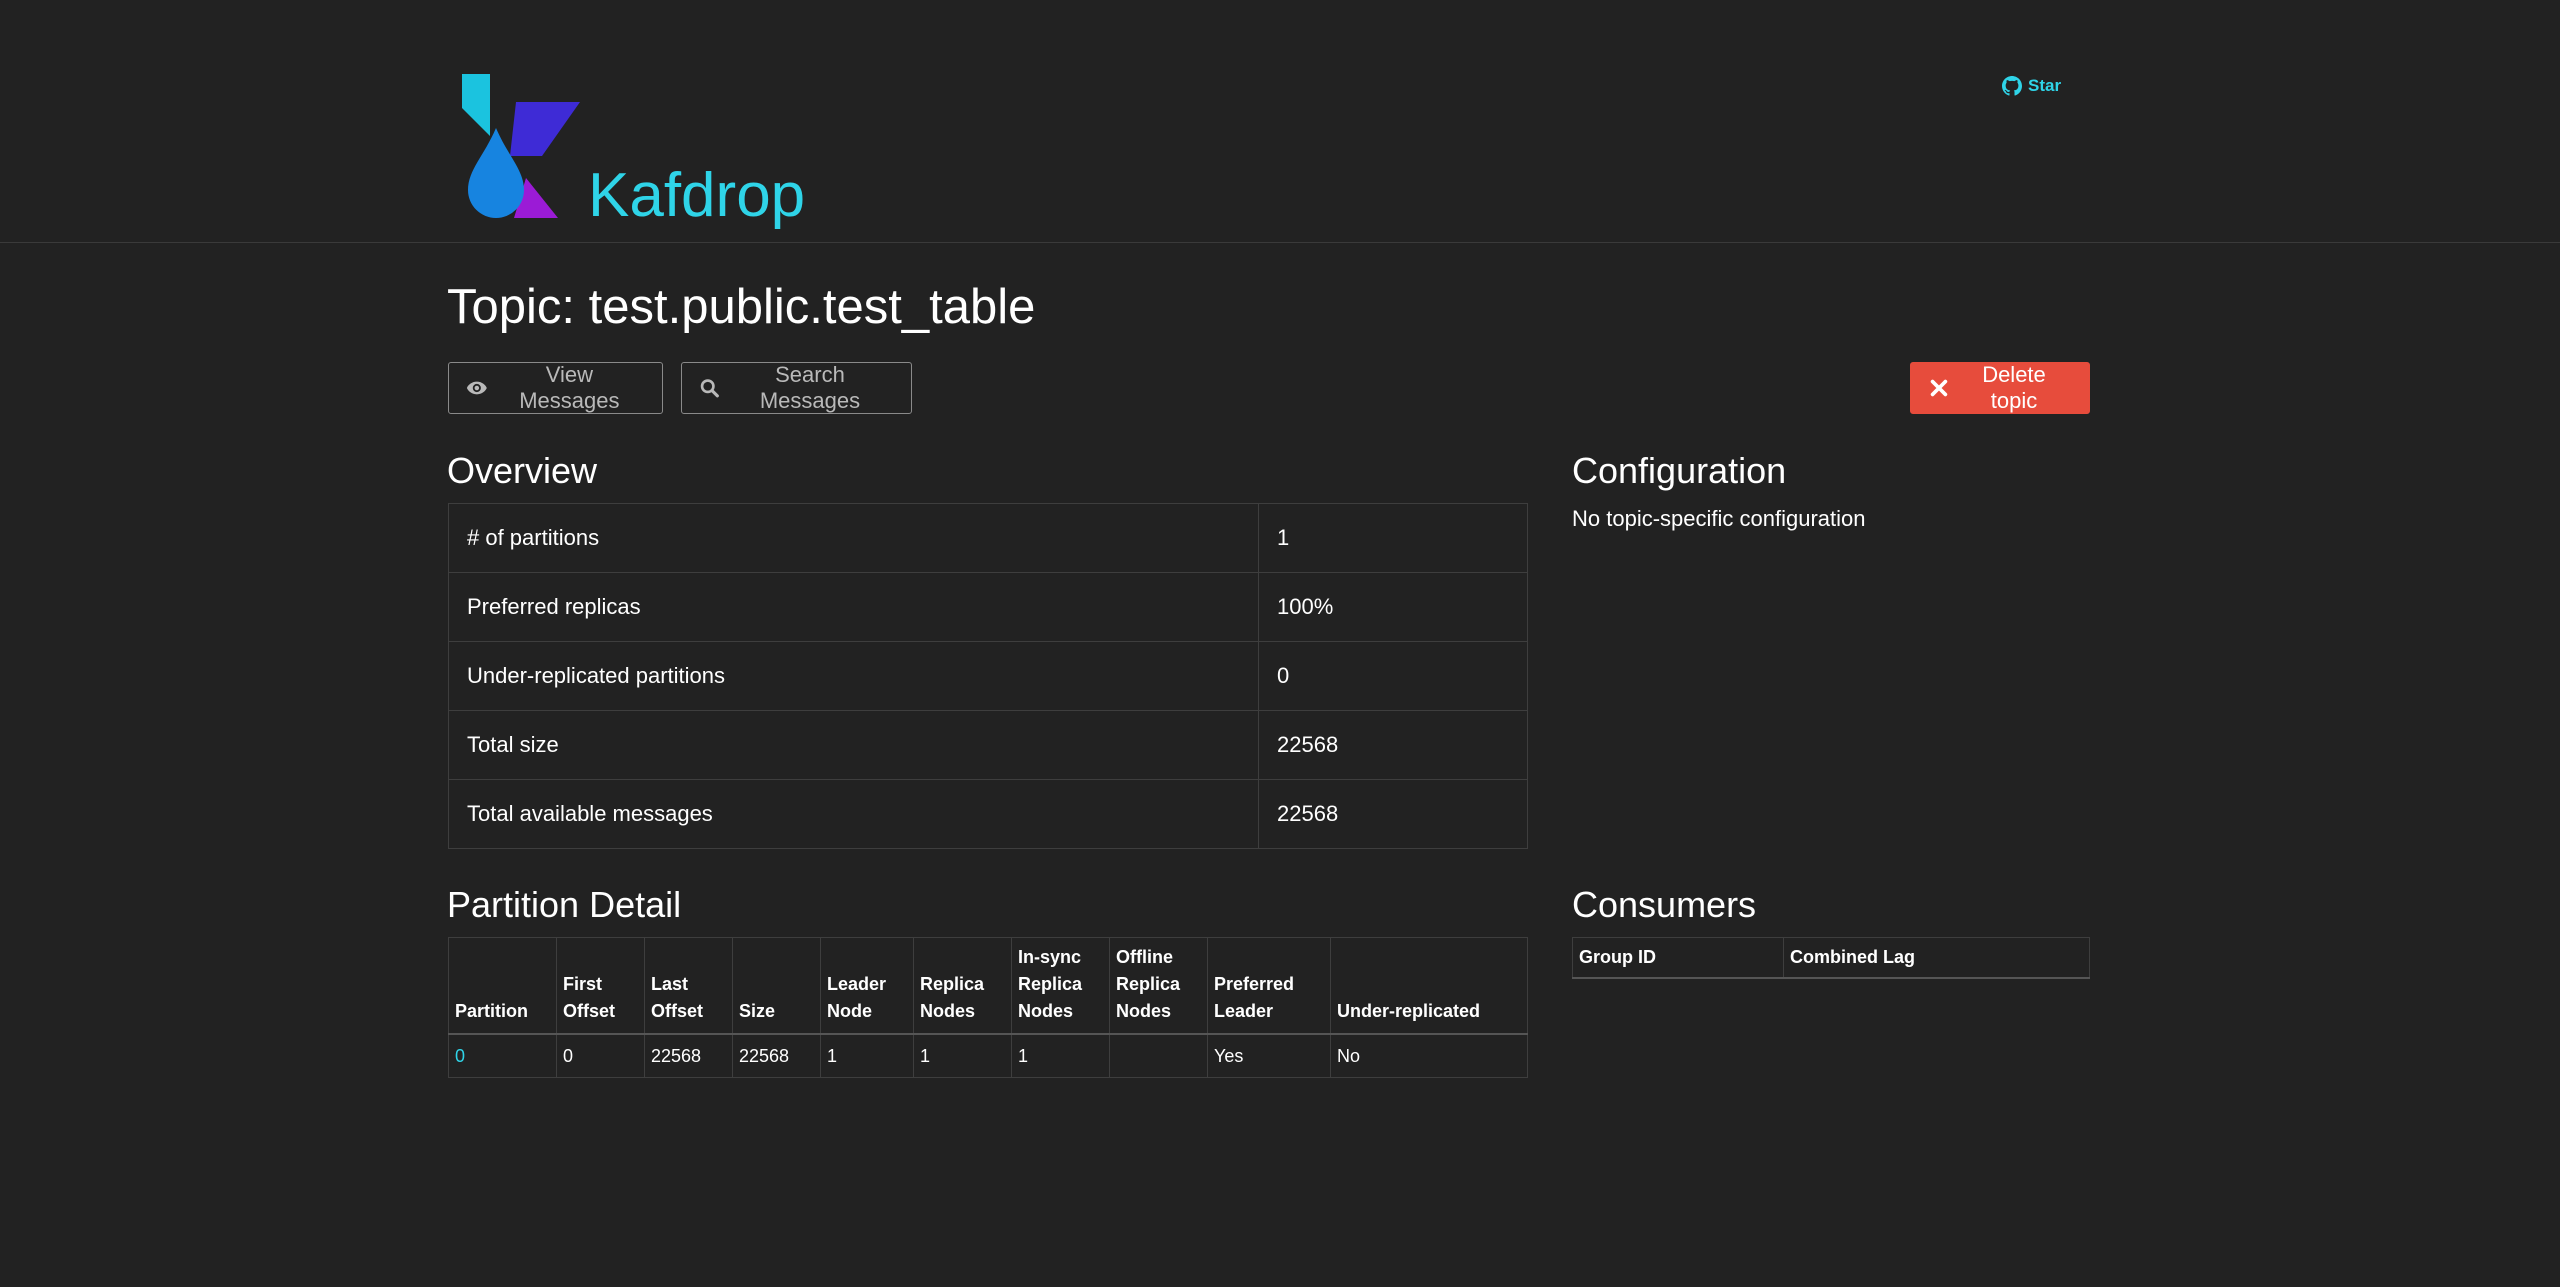  What do you see at coordinates (709, 388) in the screenshot?
I see `search-icon` at bounding box center [709, 388].